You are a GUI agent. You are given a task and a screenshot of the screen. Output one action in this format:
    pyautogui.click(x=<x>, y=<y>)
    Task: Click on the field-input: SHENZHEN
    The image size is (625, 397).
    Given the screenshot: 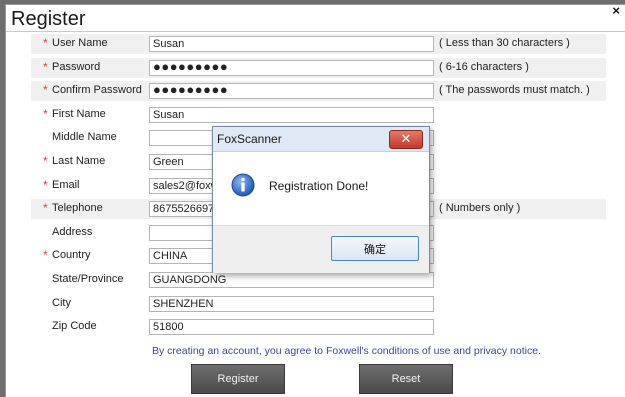 What is the action you would take?
    pyautogui.click(x=291, y=303)
    